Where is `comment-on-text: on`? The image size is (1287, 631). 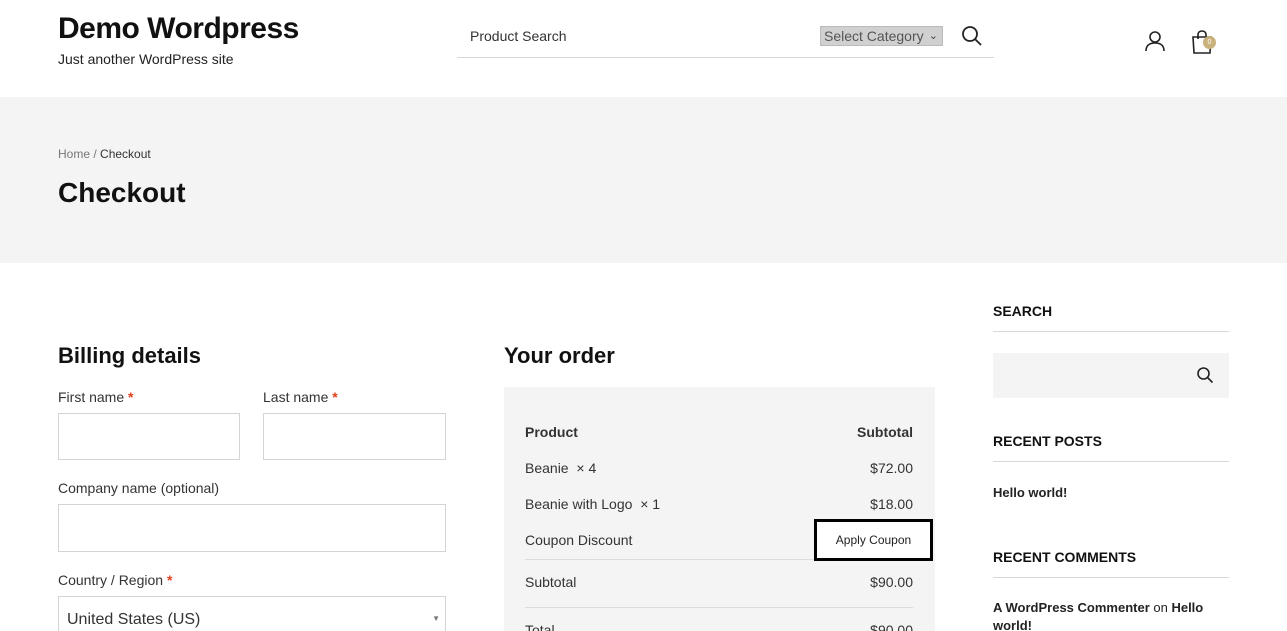 comment-on-text: on is located at coordinates (1160, 607).